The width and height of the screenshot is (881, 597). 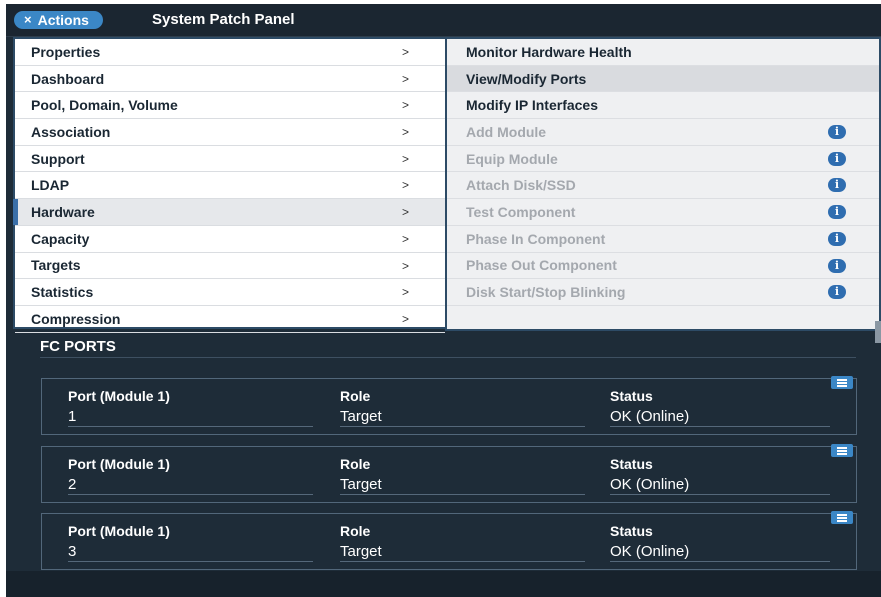 What do you see at coordinates (230, 239) in the screenshot?
I see `menu-item-capacity: Capacity >` at bounding box center [230, 239].